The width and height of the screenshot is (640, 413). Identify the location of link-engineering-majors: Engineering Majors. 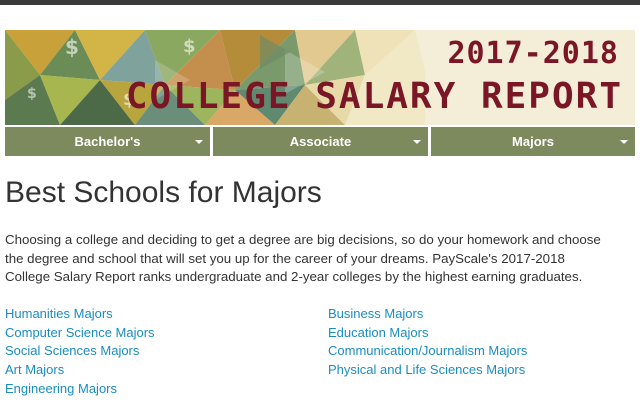
(155, 389).